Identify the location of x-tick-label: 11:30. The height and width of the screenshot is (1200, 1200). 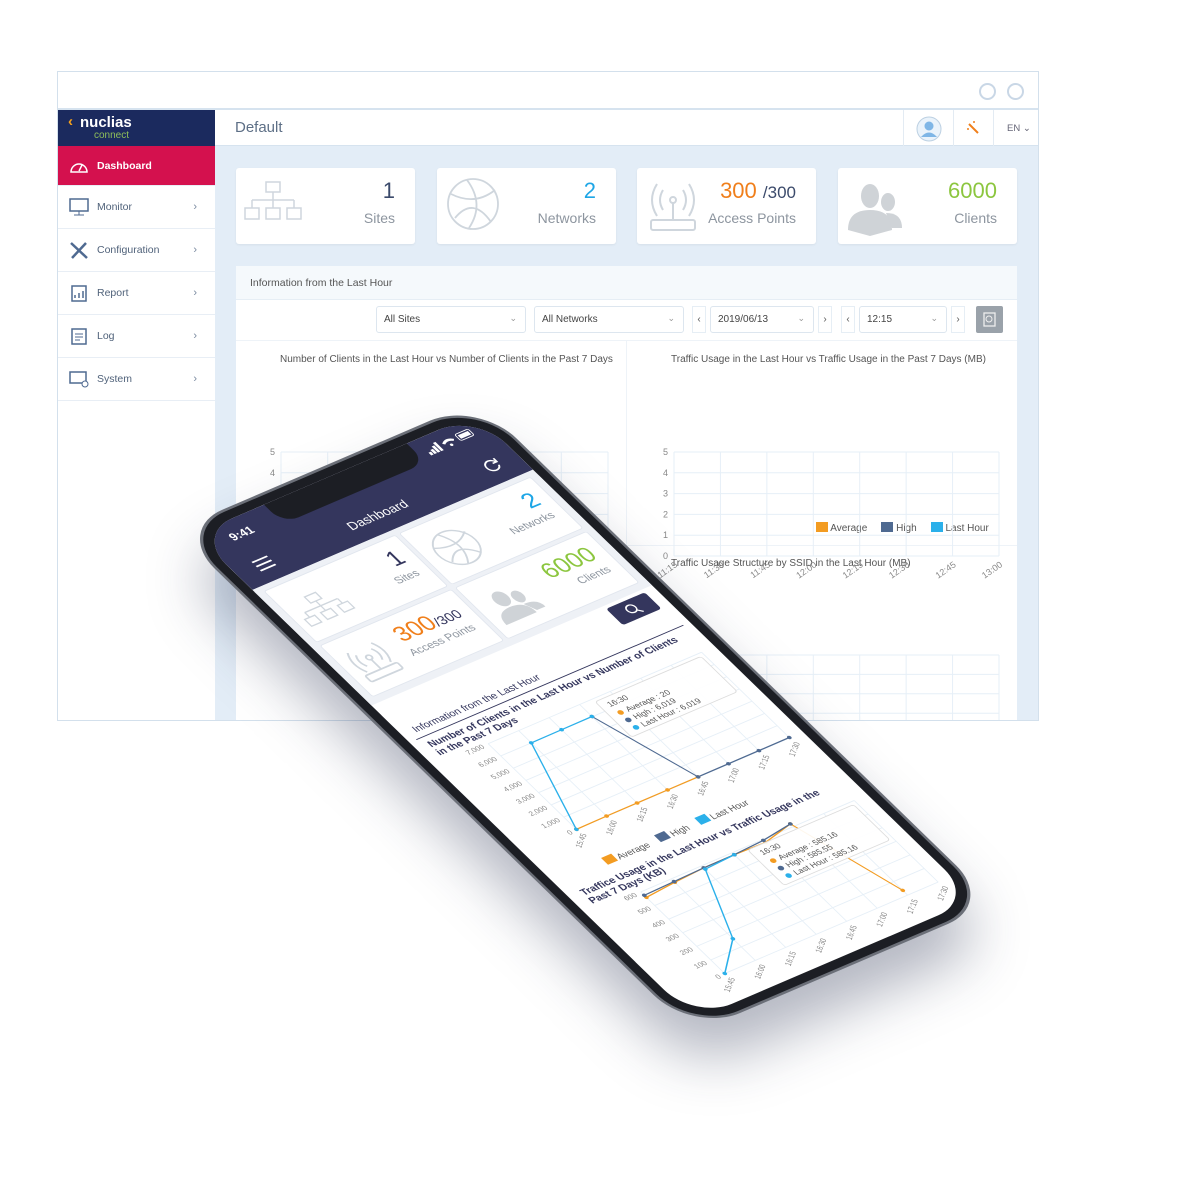
(714, 569).